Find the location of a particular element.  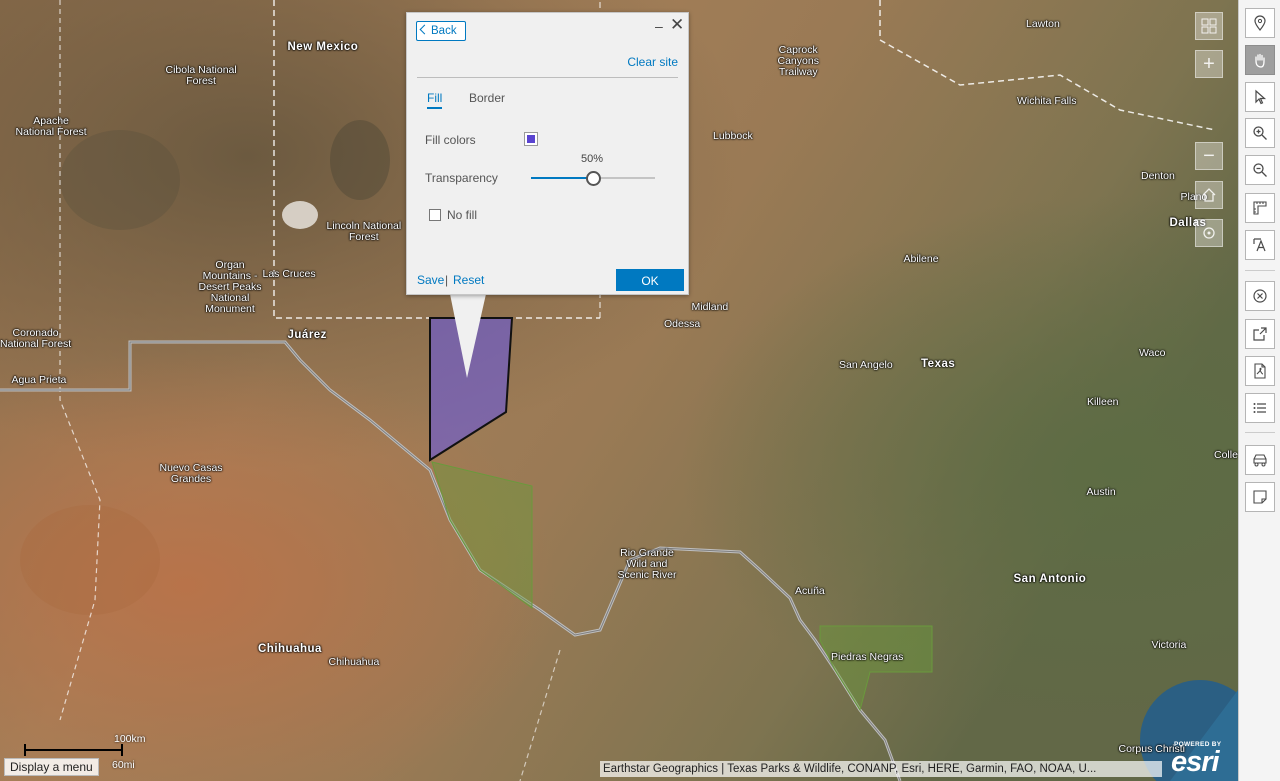

scale-bar is located at coordinates (73, 750).